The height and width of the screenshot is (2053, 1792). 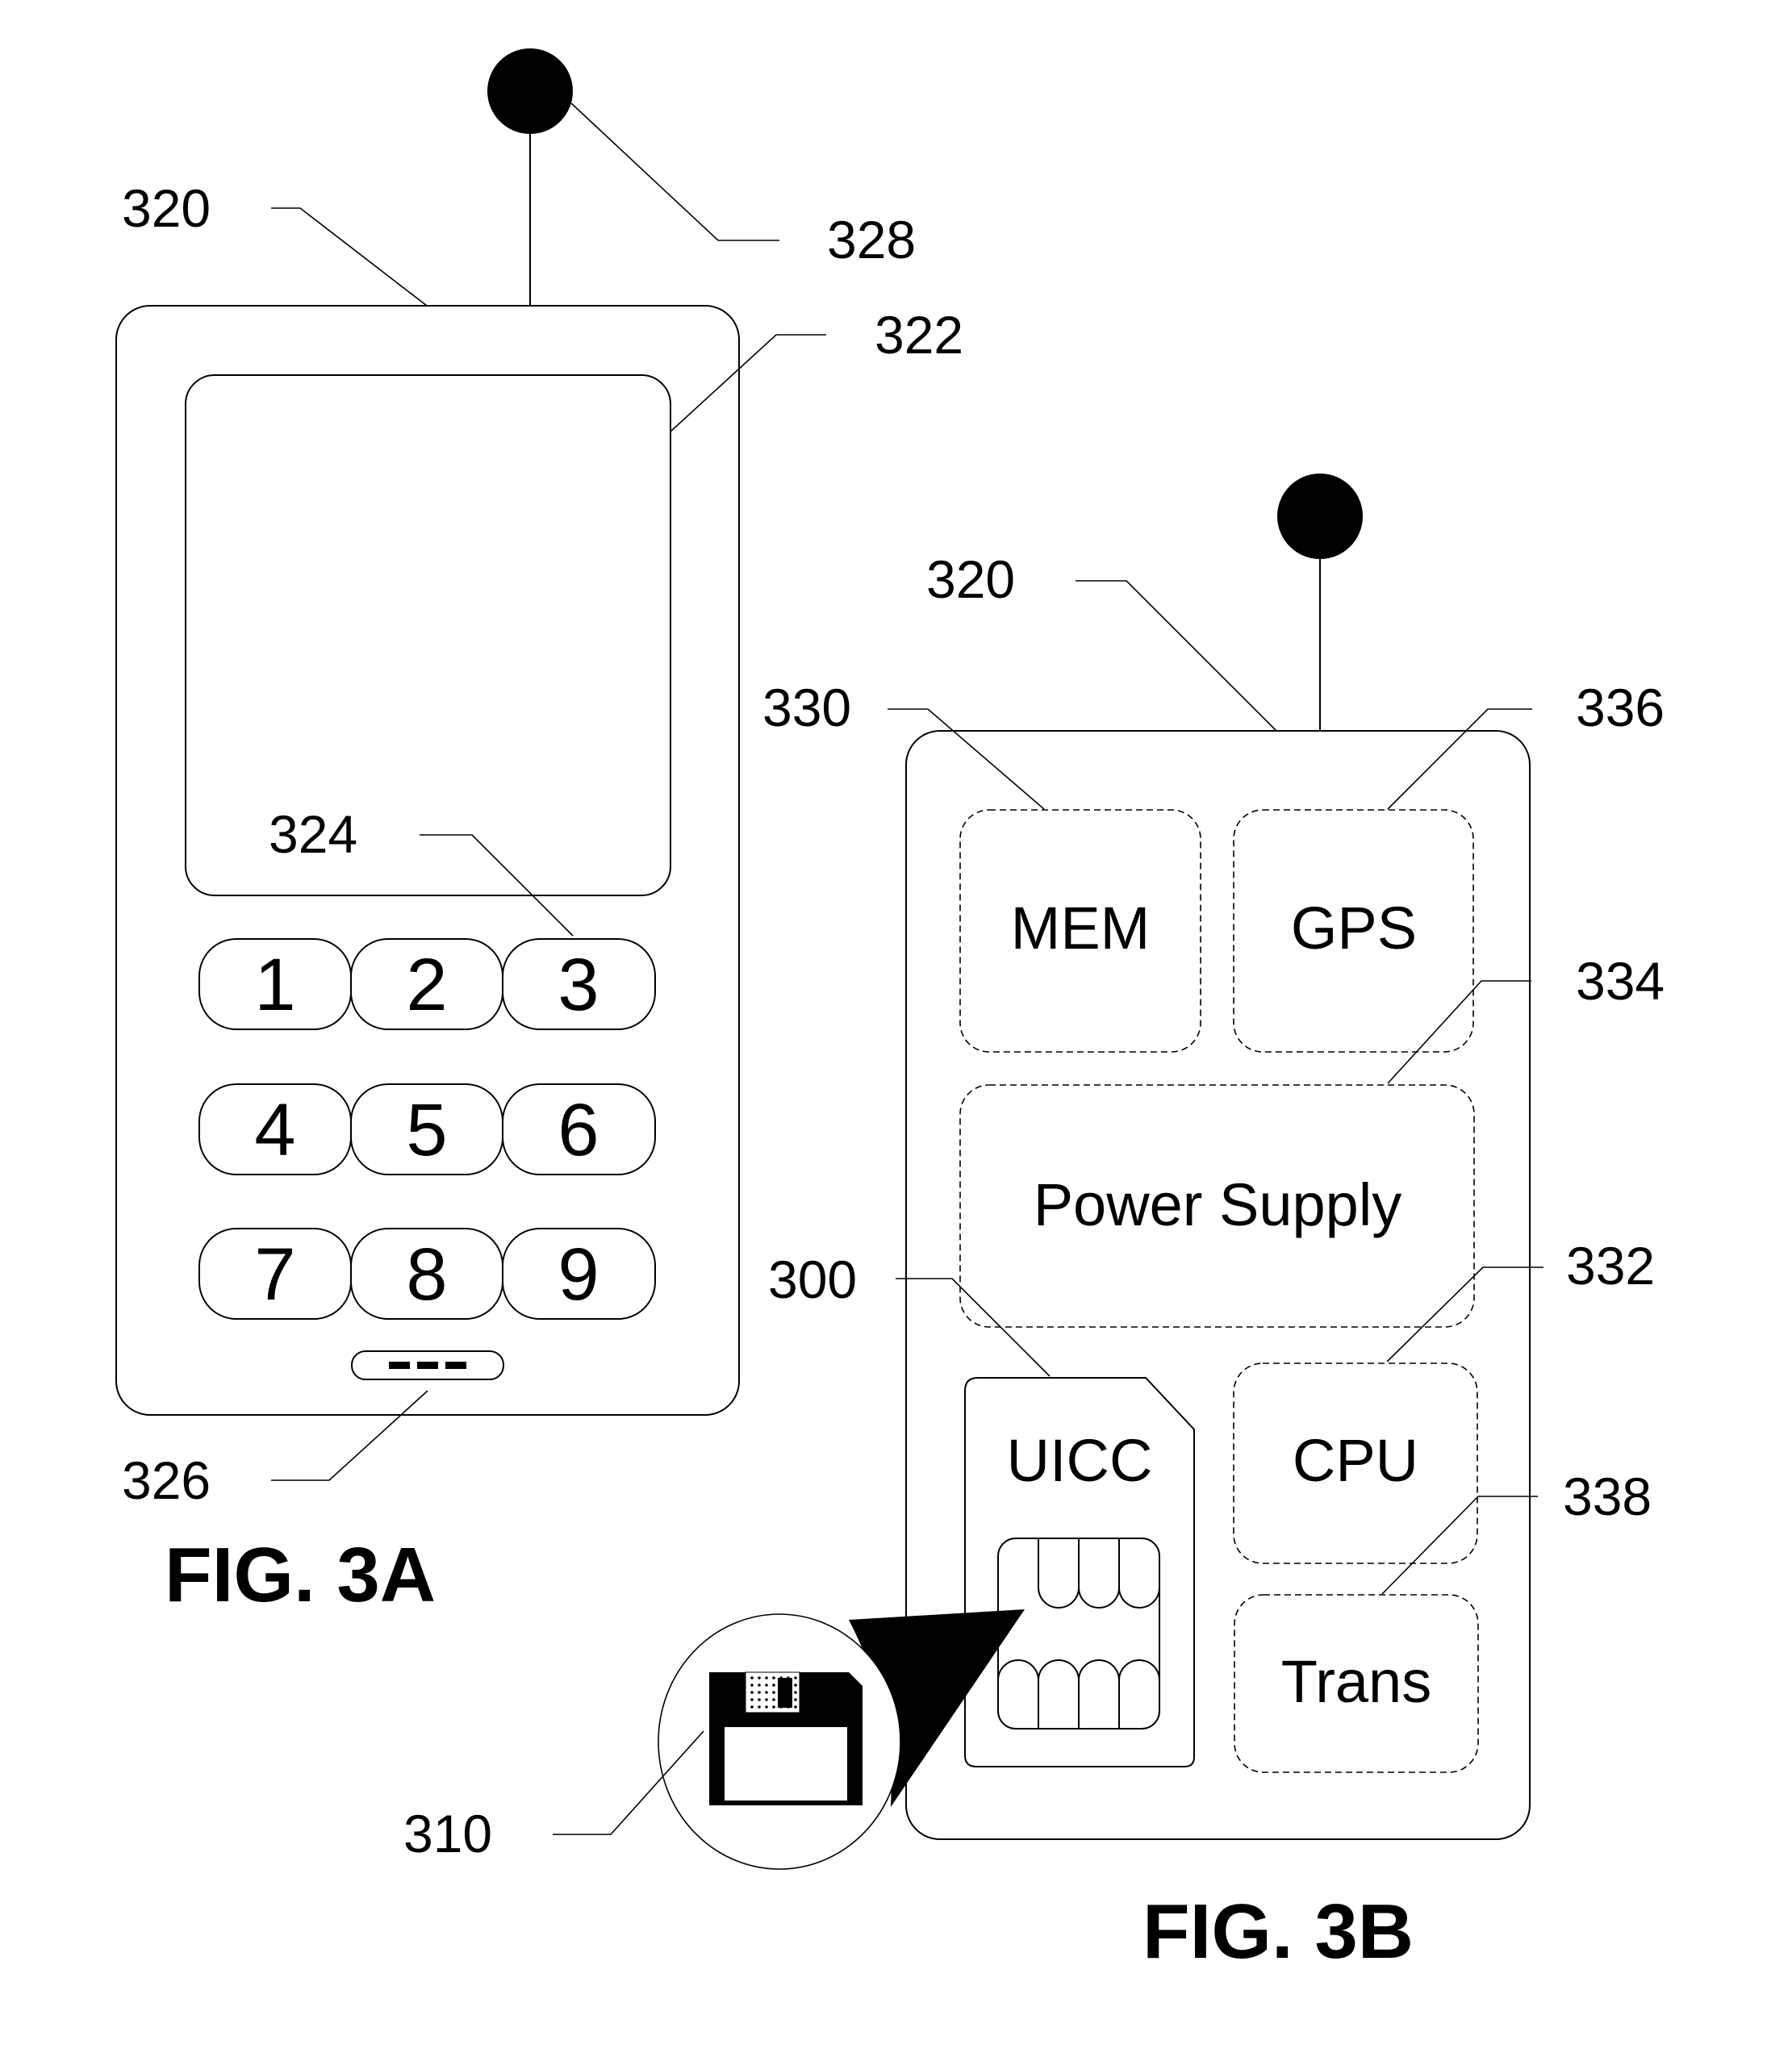 I want to click on ref-label: 330, so click(x=806, y=707).